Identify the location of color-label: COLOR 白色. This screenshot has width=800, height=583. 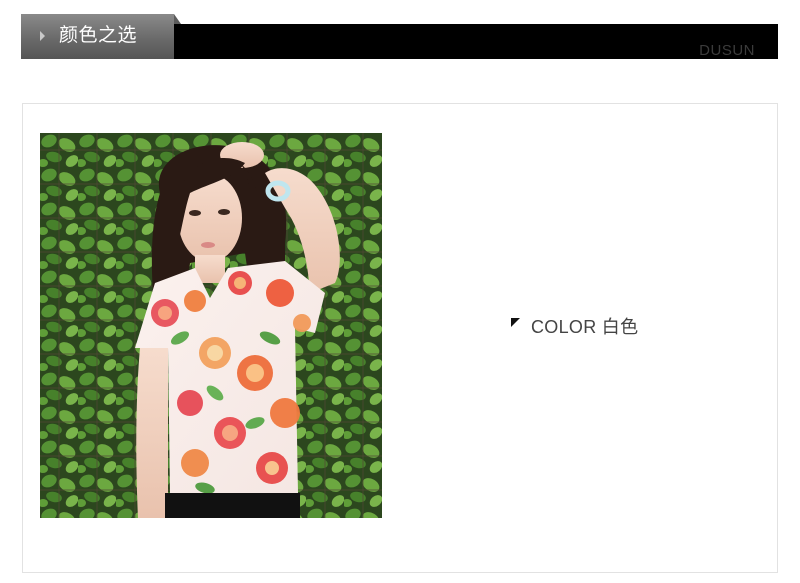
(574, 326).